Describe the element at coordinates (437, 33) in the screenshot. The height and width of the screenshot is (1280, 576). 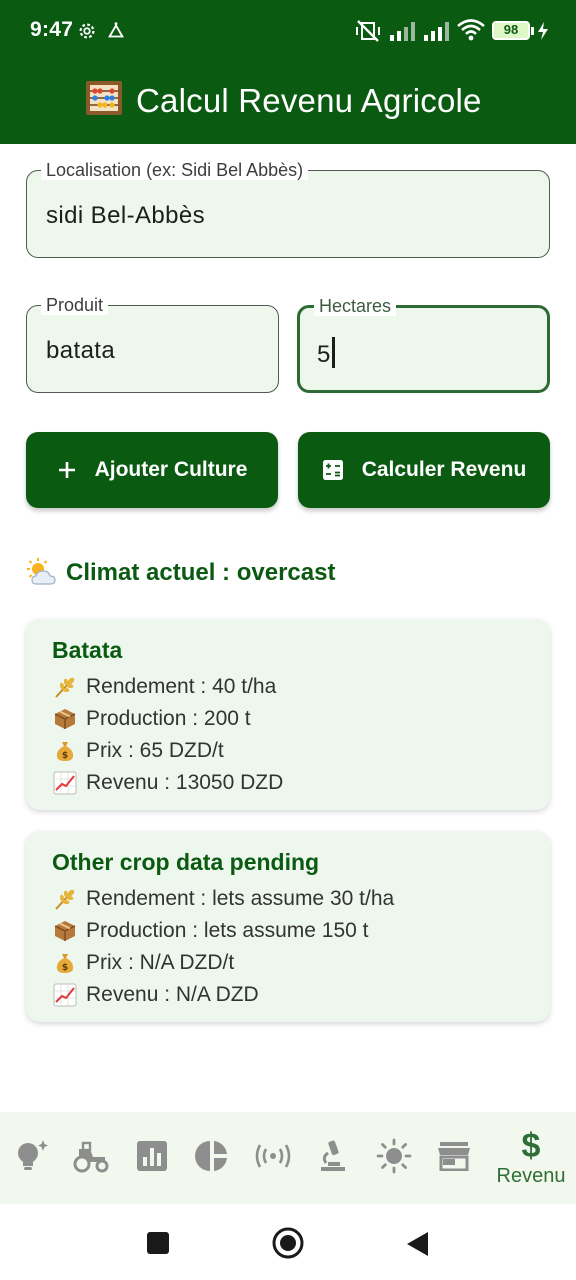
I see `signal-strength-2-icon` at that location.